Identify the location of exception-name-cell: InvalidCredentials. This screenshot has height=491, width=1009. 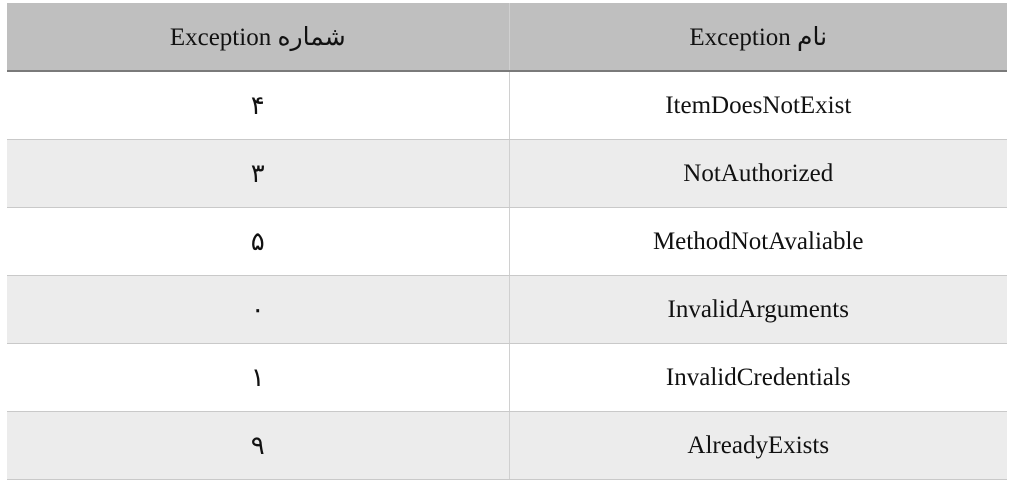
(757, 377).